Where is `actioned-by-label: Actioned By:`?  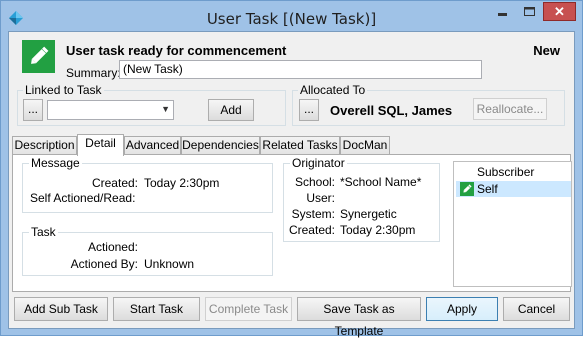 actioned-by-label: Actioned By: is located at coordinates (104, 264).